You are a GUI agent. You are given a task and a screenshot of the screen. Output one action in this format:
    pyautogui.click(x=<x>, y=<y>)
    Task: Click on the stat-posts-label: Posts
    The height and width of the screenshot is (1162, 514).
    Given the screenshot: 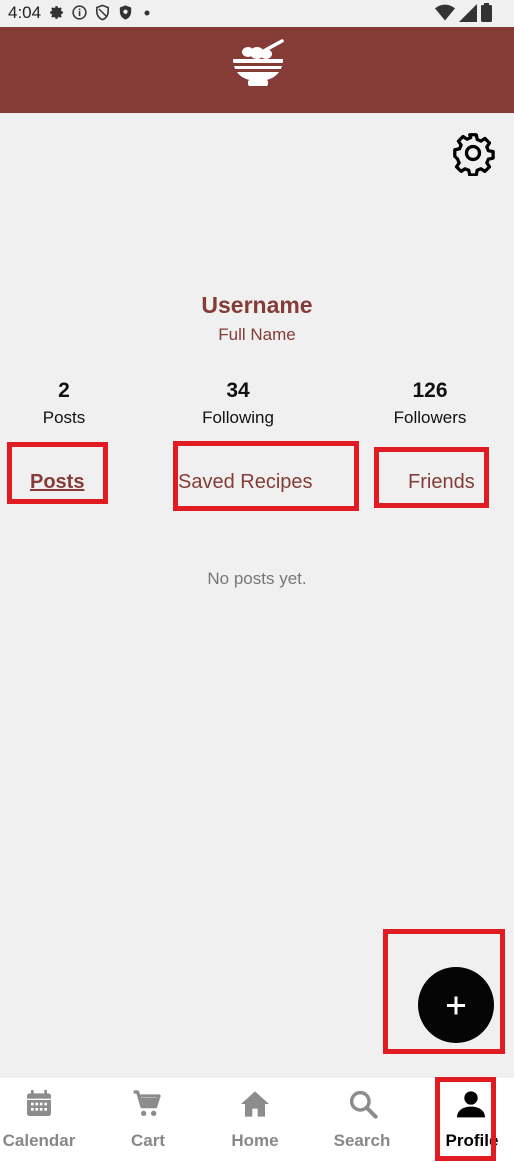 What is the action you would take?
    pyautogui.click(x=64, y=417)
    